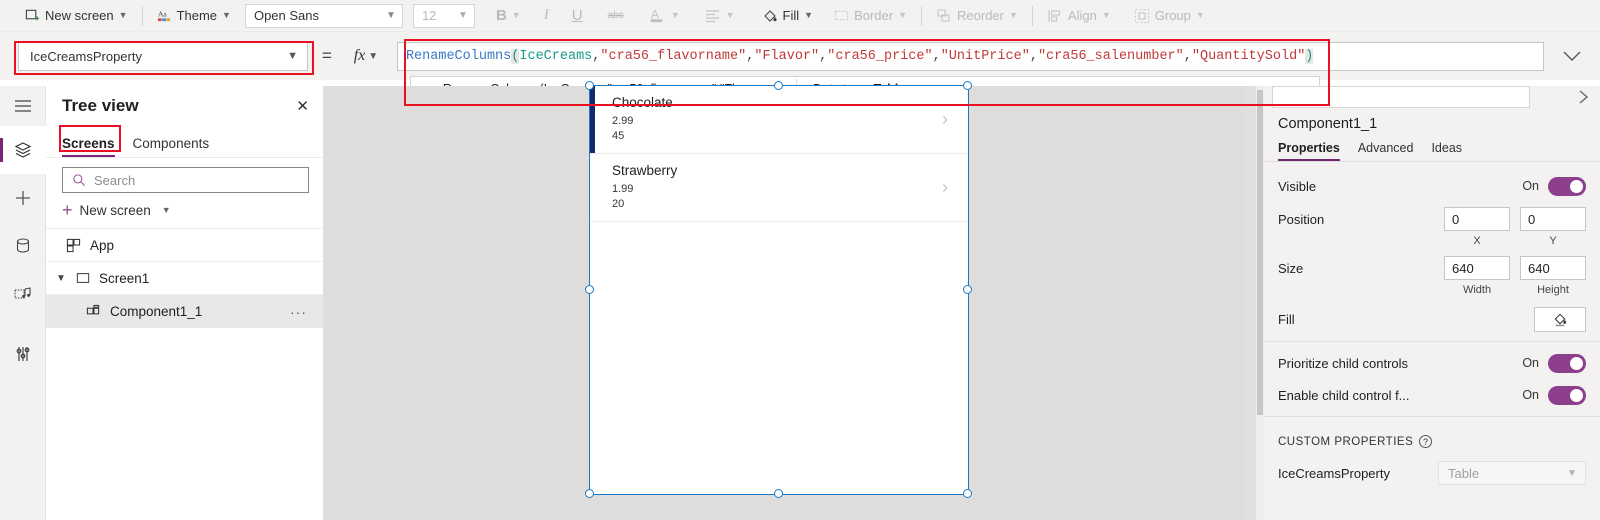  What do you see at coordinates (23, 150) in the screenshot?
I see `tree-view-button` at bounding box center [23, 150].